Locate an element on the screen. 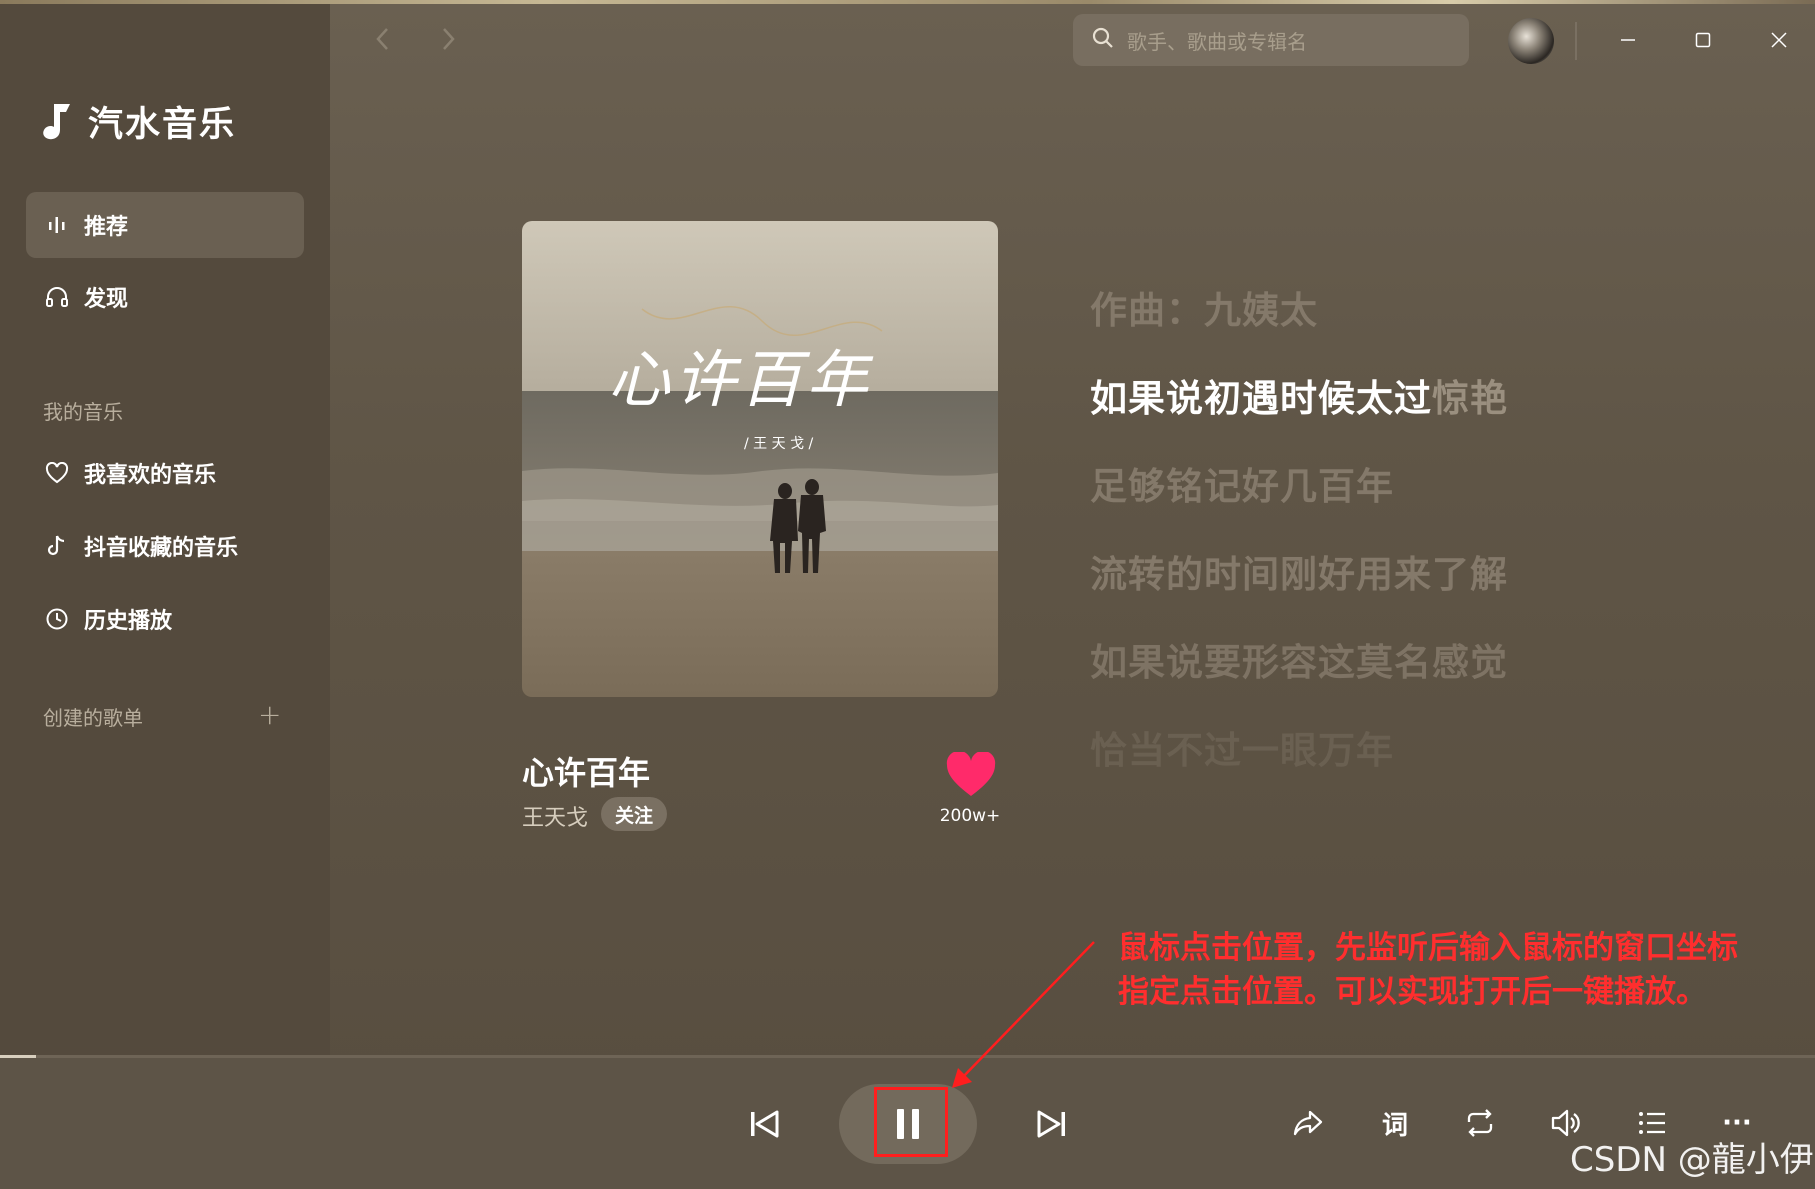  tiktok-note-icon is located at coordinates (57, 546).